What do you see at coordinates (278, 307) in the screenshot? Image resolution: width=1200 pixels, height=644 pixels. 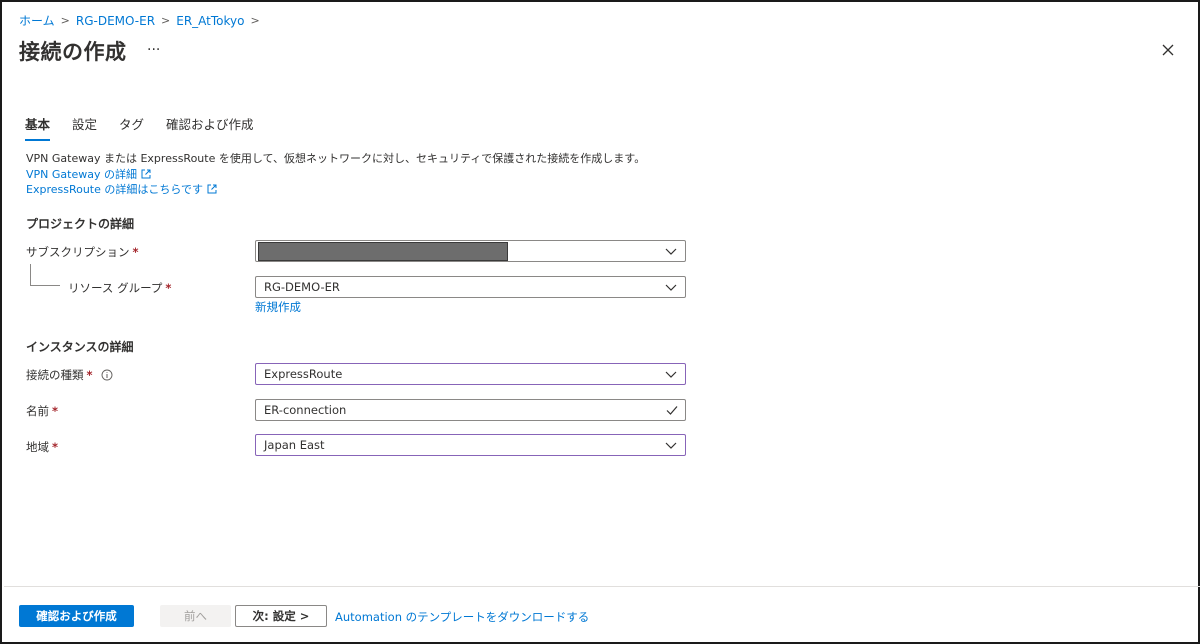 I see `create-new-resource-group-link: 新規作成` at bounding box center [278, 307].